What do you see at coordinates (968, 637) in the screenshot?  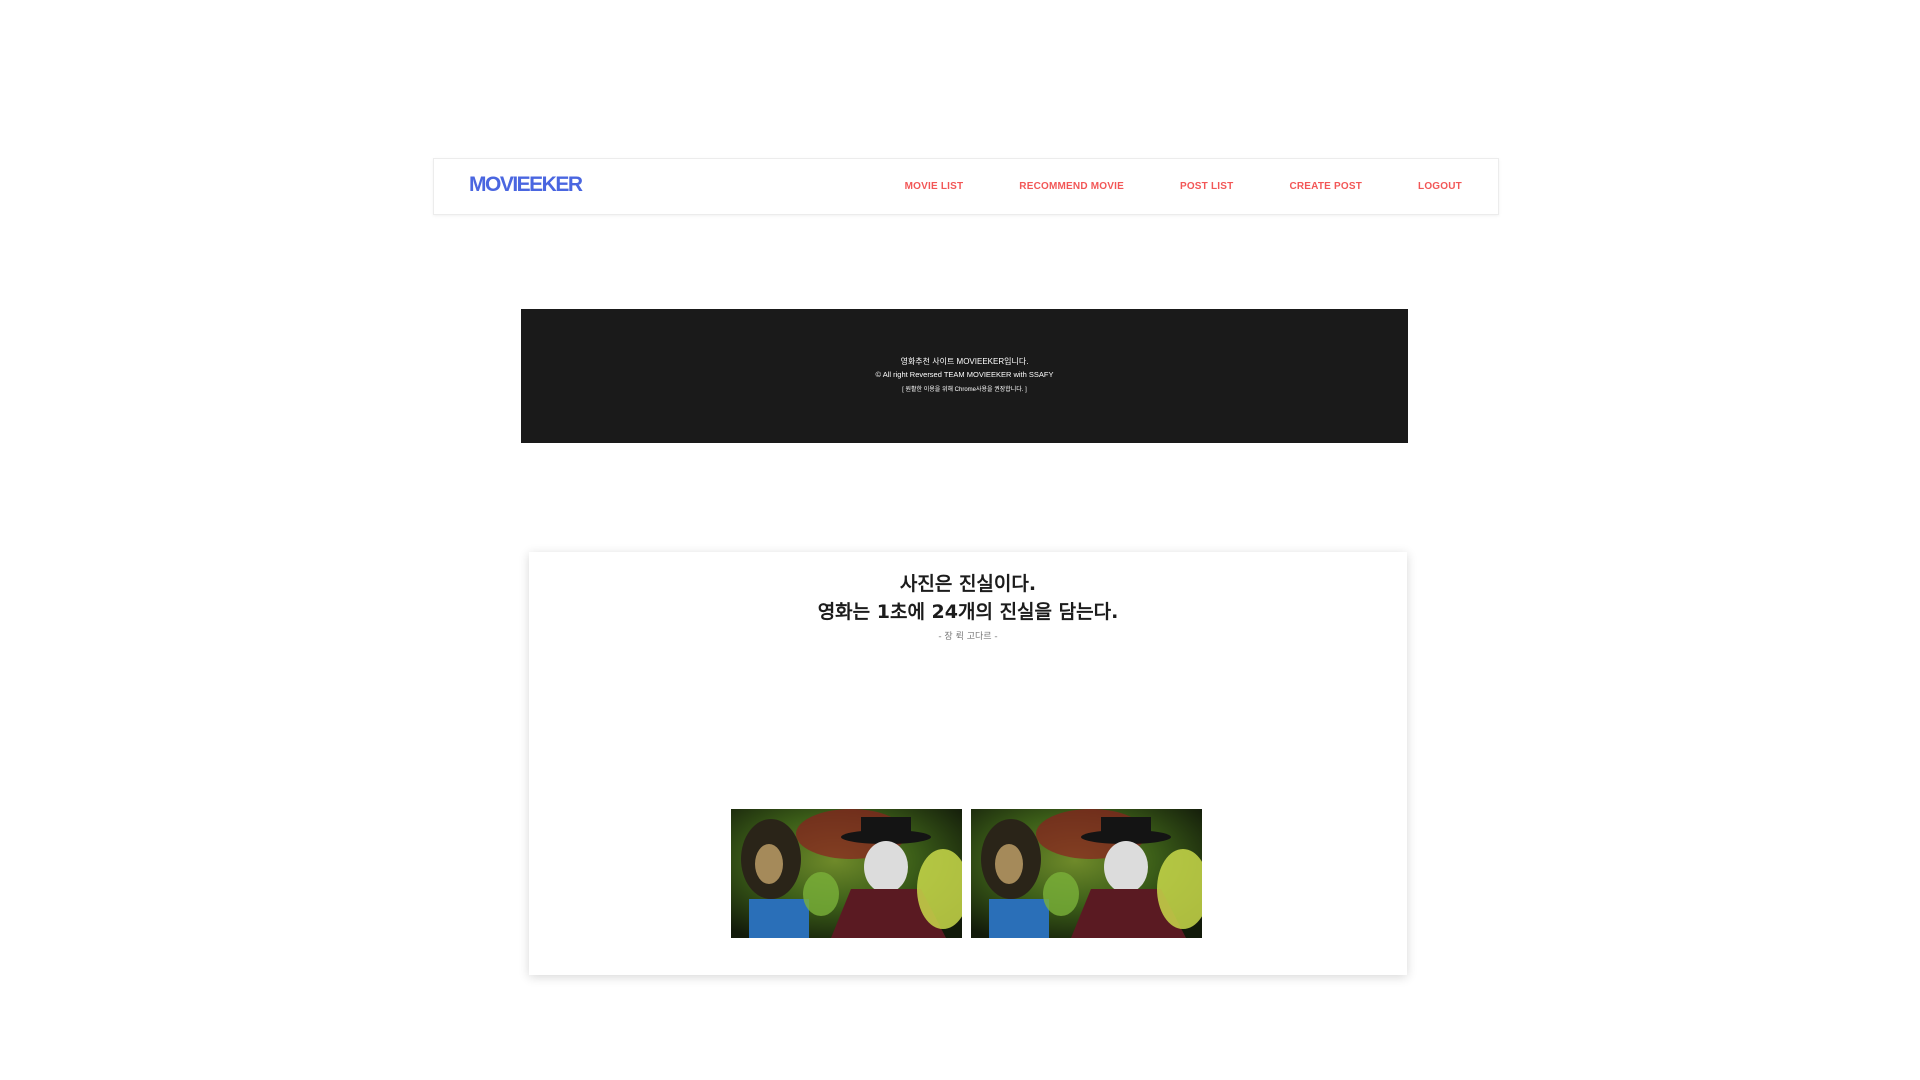 I see `quote-author: - 장 뤽 고다르 -` at bounding box center [968, 637].